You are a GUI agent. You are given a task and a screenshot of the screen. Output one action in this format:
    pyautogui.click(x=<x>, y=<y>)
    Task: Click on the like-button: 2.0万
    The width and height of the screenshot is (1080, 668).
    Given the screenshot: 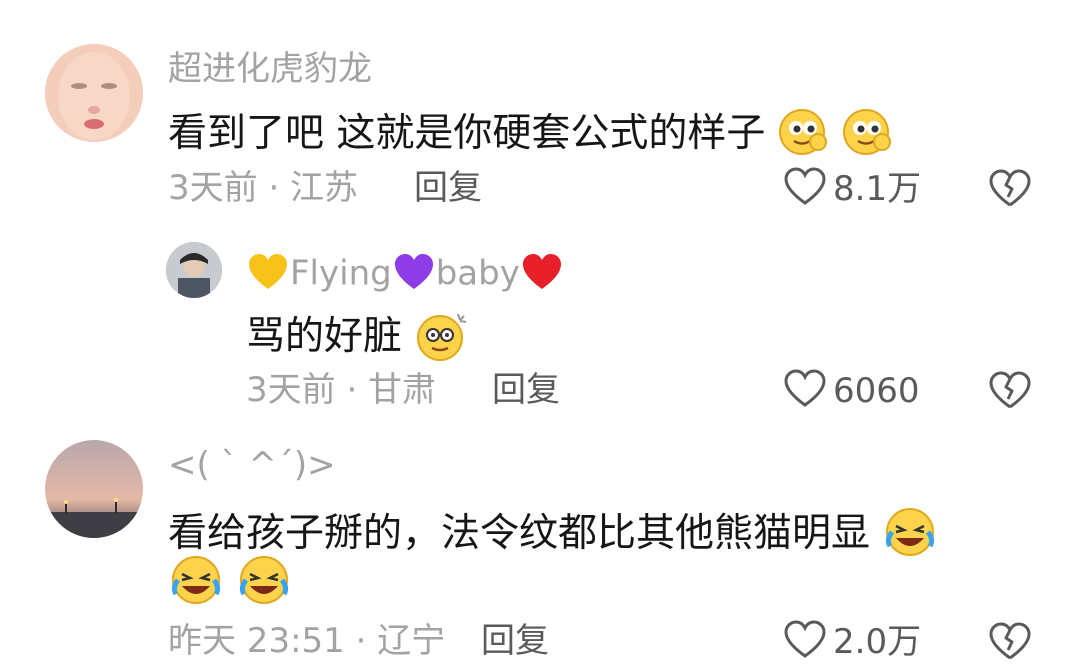 What is the action you would take?
    pyautogui.click(x=852, y=641)
    